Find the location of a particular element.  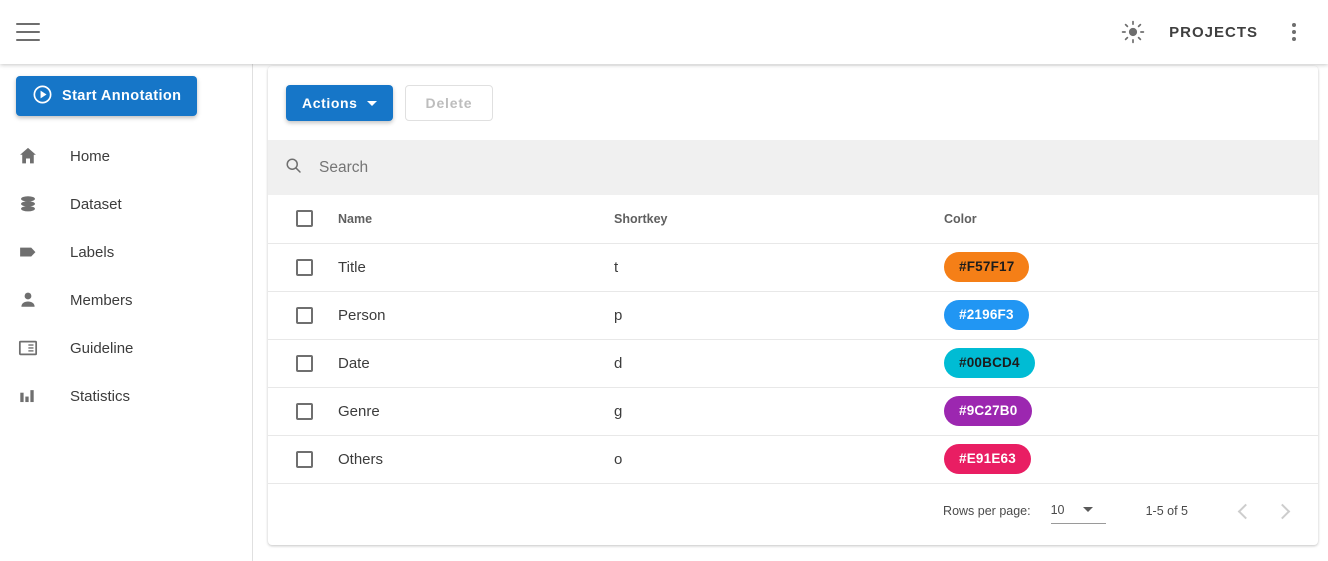

database-icon is located at coordinates (28, 204).